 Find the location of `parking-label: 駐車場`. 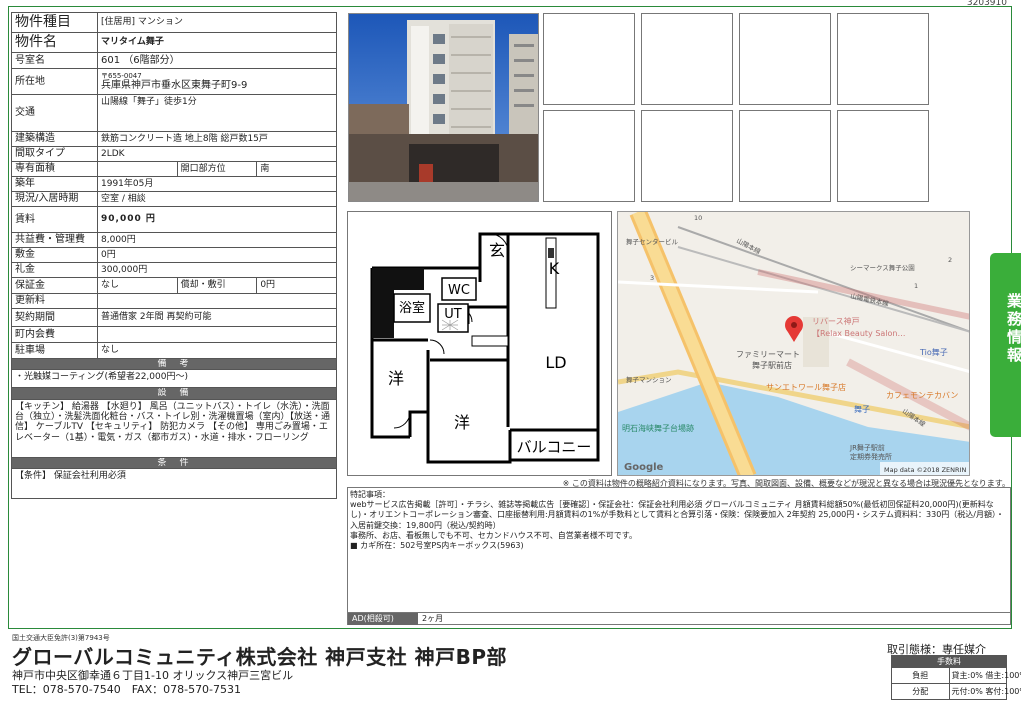

parking-label: 駐車場 is located at coordinates (54, 350).